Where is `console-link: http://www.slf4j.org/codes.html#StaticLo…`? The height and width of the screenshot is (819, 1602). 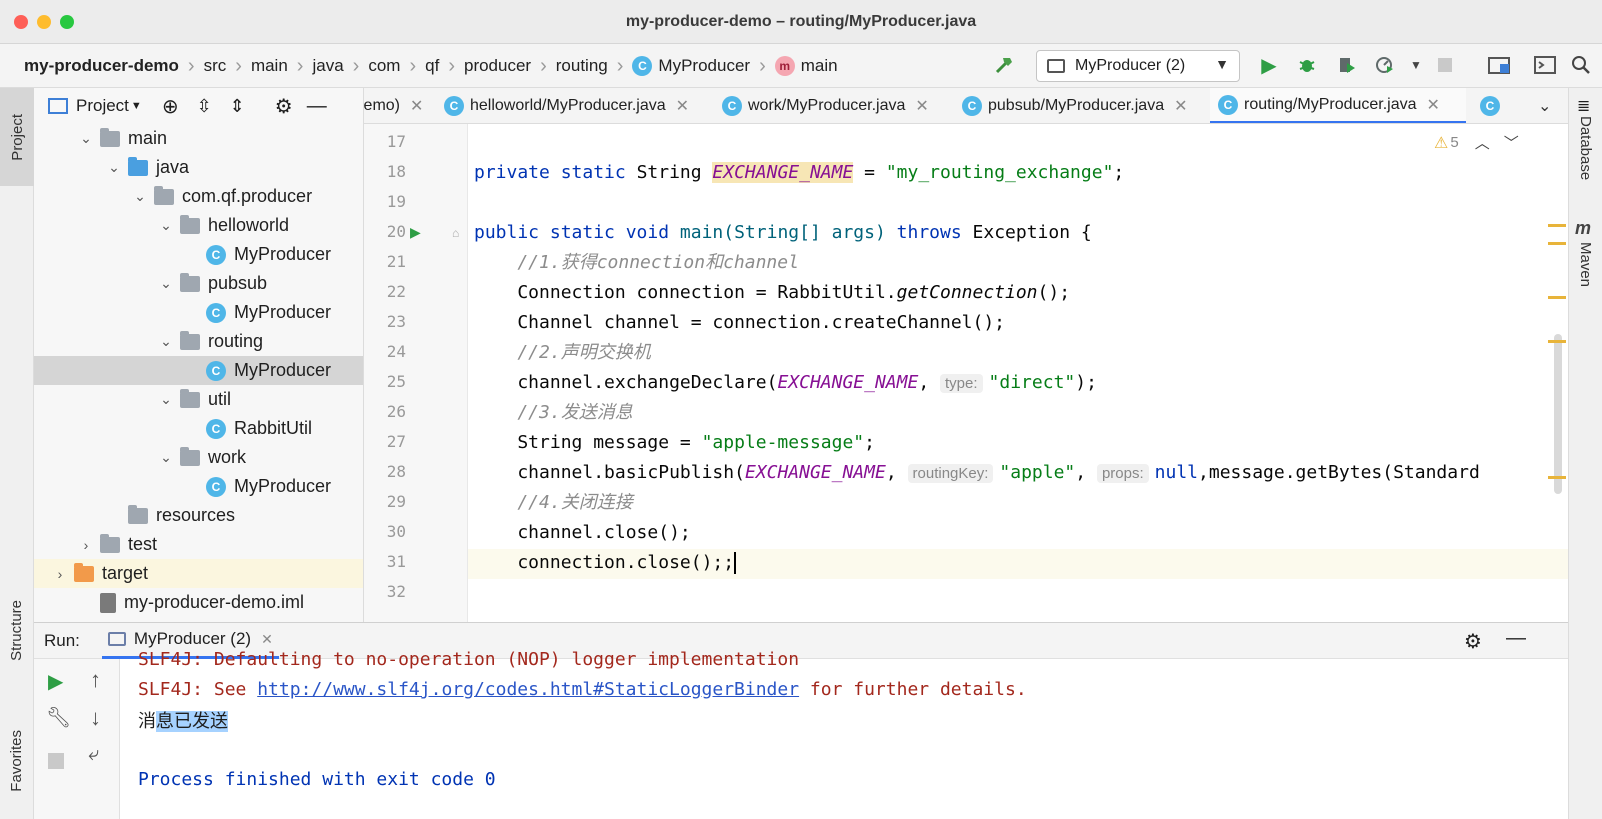 console-link: http://www.slf4j.org/codes.html#StaticLo… is located at coordinates (528, 689).